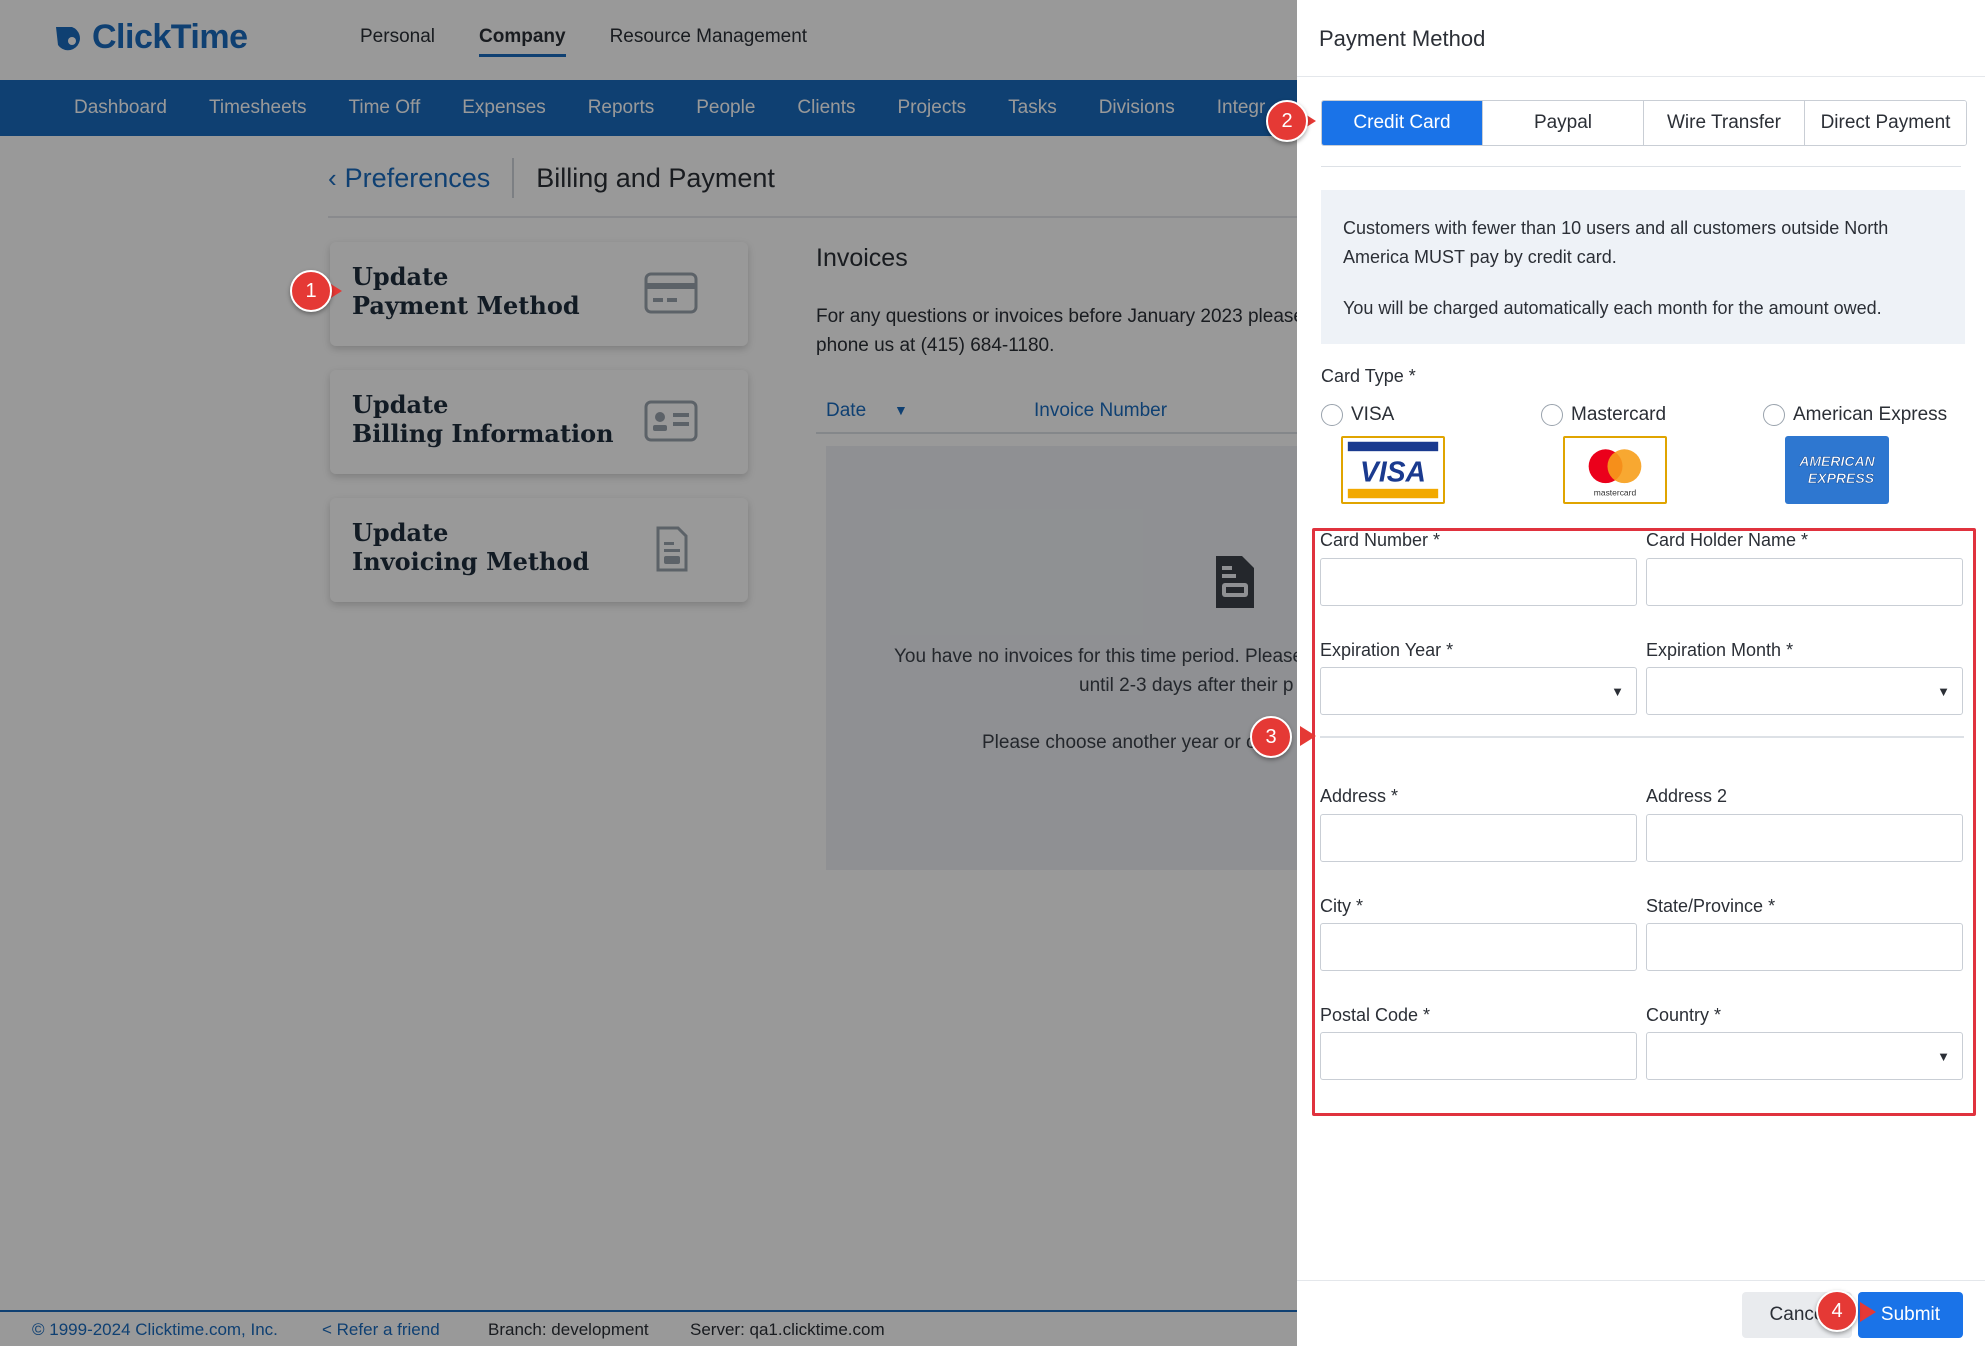  What do you see at coordinates (1804, 1056) in the screenshot?
I see `country-select: ▼` at bounding box center [1804, 1056].